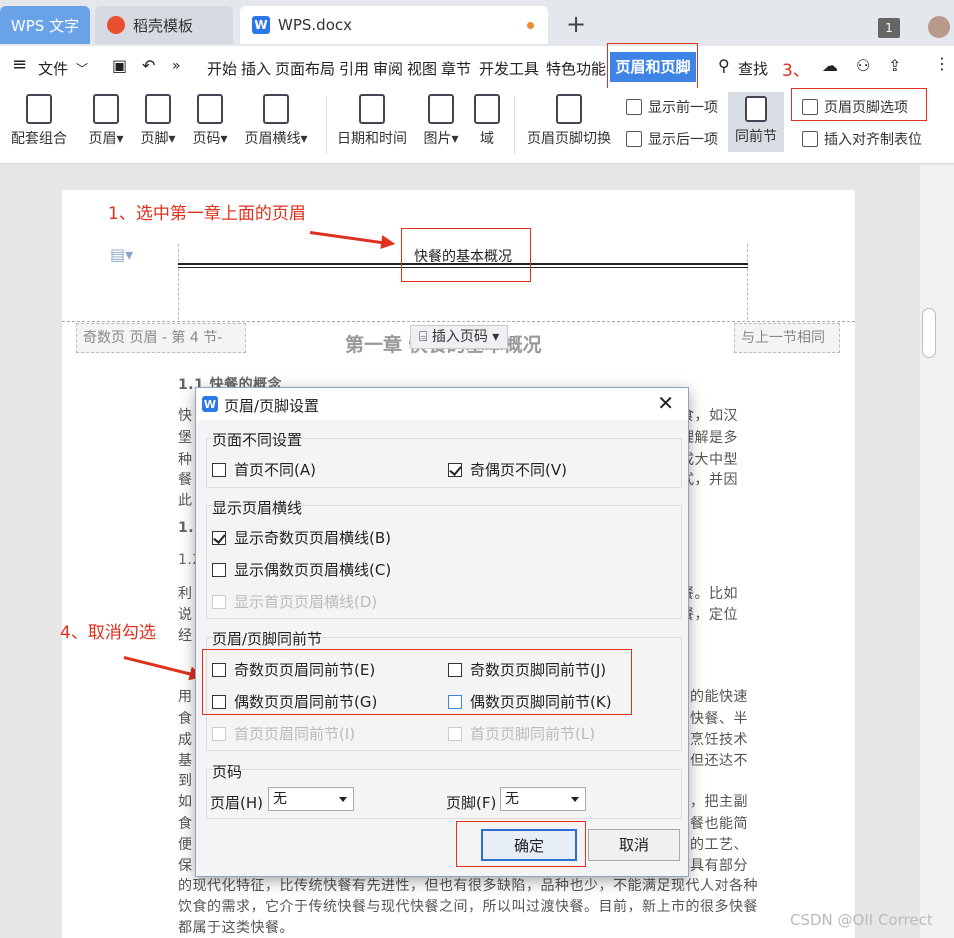 This screenshot has width=954, height=938. I want to click on menu-review: 审阅, so click(388, 68).